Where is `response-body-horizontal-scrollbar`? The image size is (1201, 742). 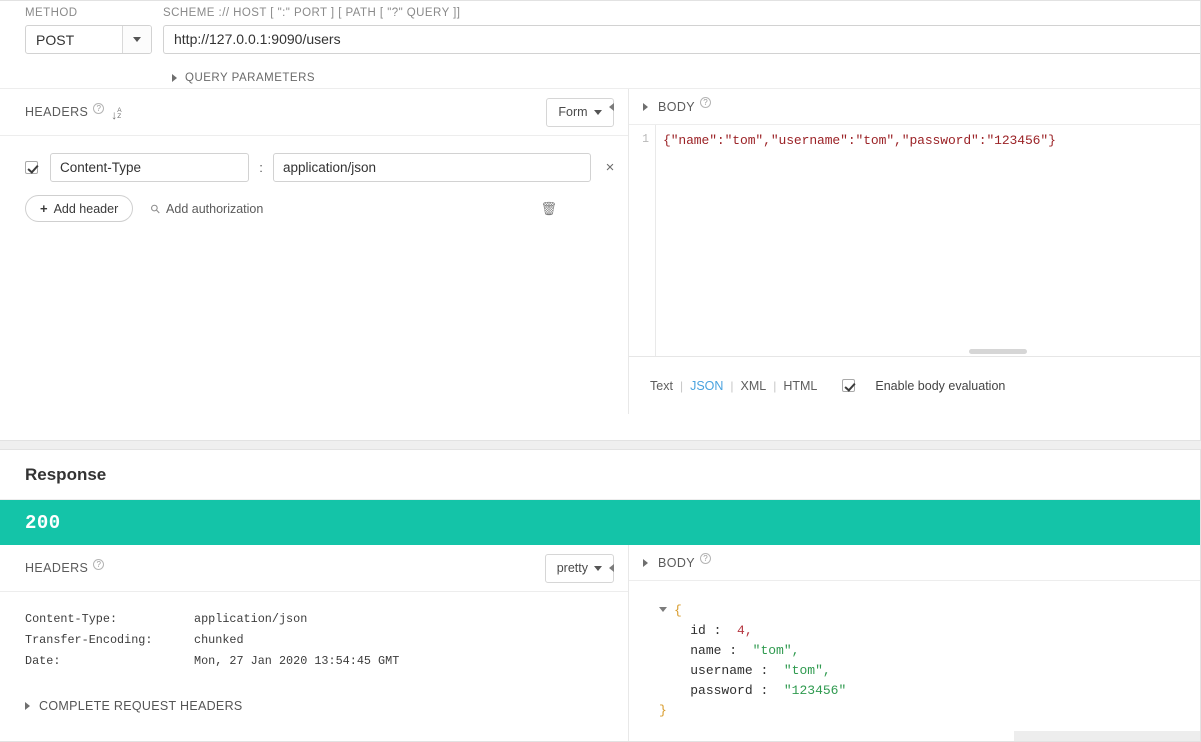
response-body-horizontal-scrollbar is located at coordinates (1107, 736).